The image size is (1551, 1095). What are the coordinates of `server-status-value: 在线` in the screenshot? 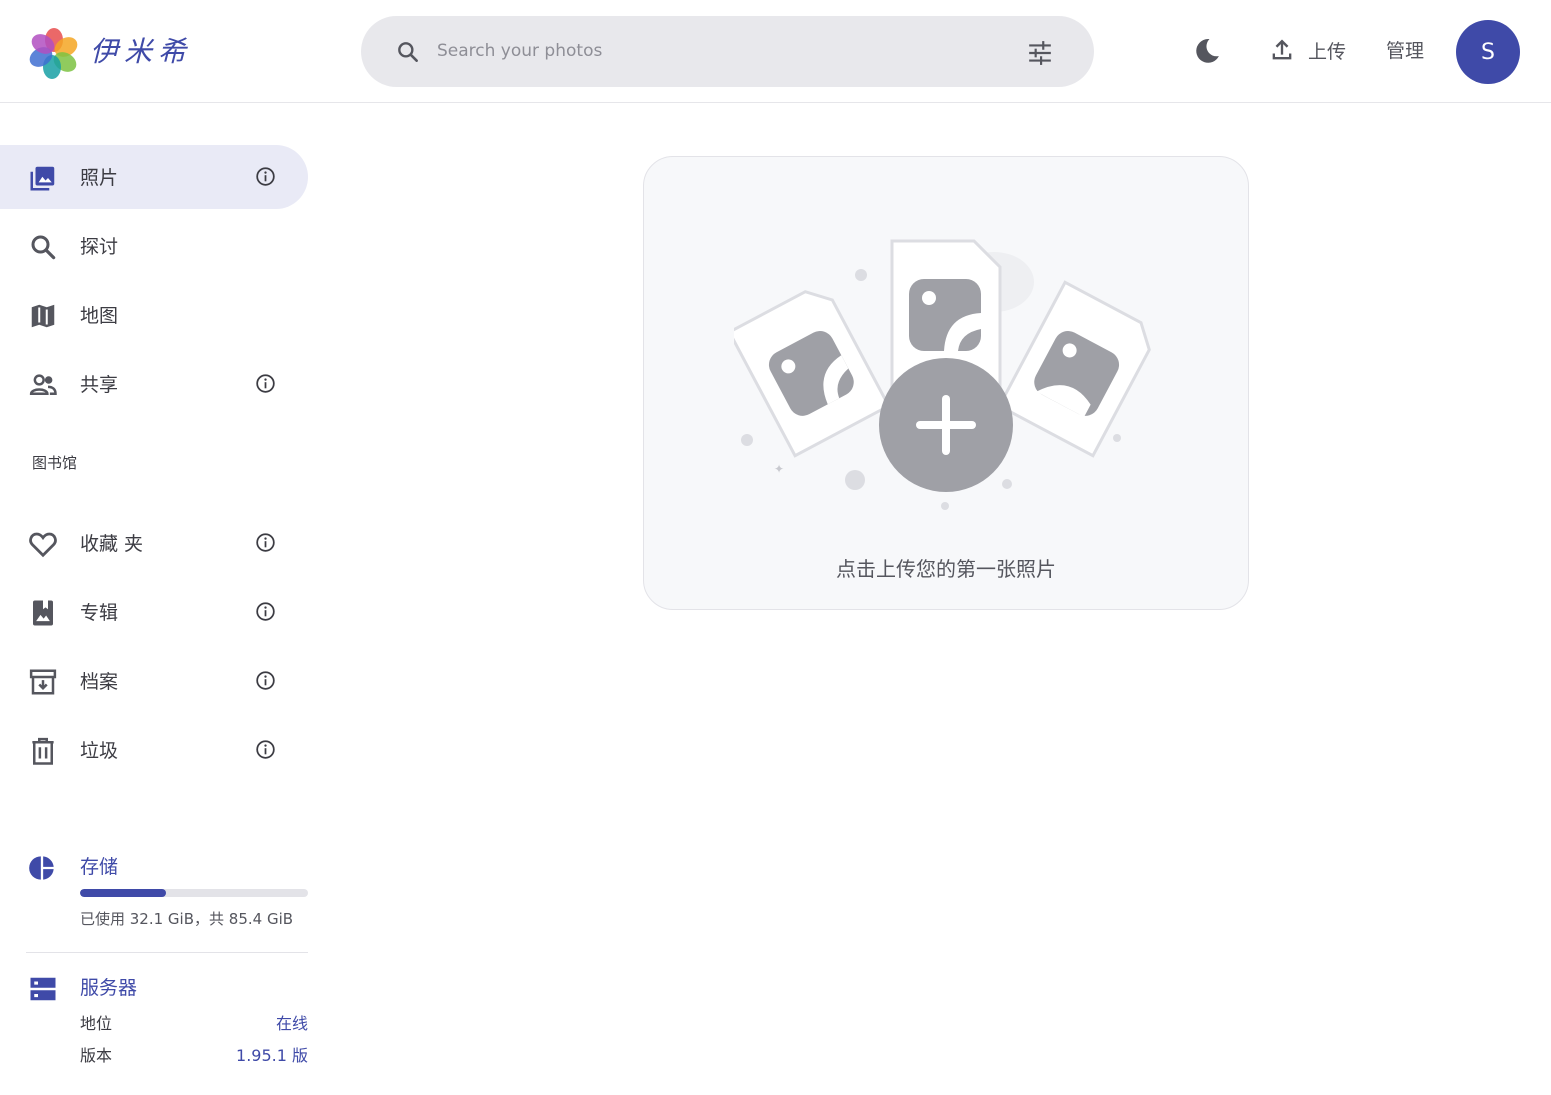 It's located at (291, 1023).